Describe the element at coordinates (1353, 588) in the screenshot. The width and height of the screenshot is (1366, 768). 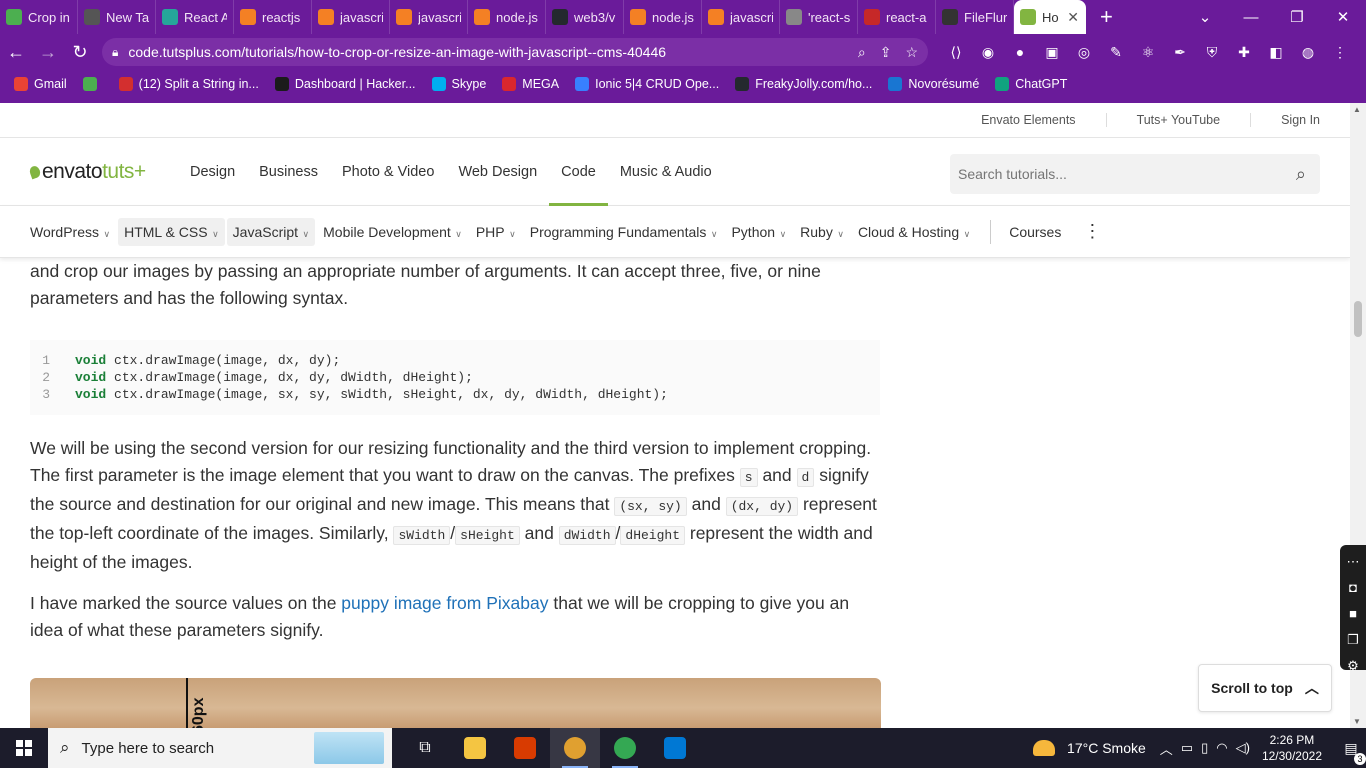
I see `camera-icon: ◘` at that location.